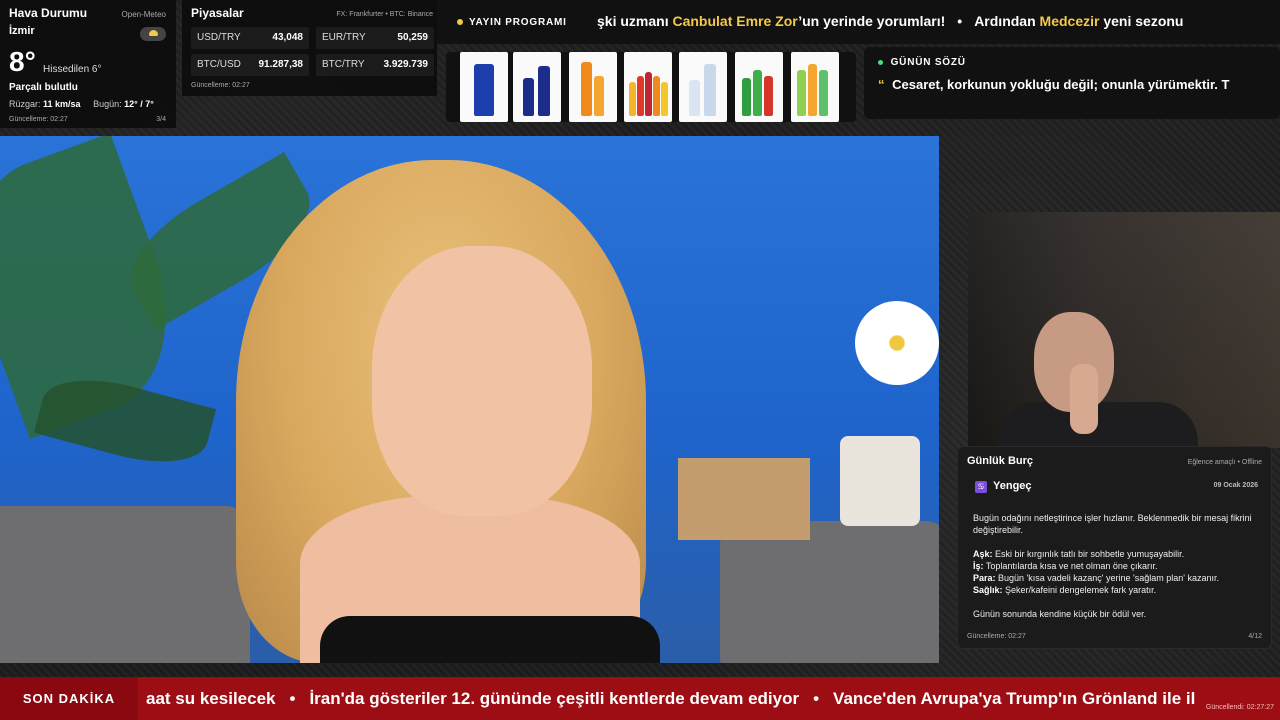 The height and width of the screenshot is (720, 1280). Describe the element at coordinates (406, 64) in the screenshot. I see `market-value: 3.929.739` at that location.